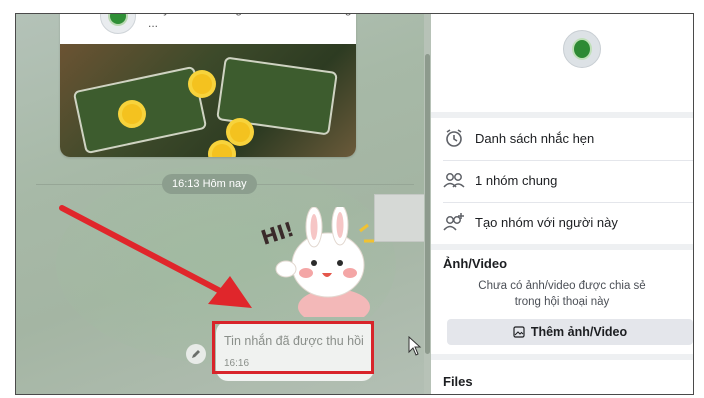 The height and width of the screenshot is (398, 704). Describe the element at coordinates (562, 377) in the screenshot. I see `files-card: Files` at that location.